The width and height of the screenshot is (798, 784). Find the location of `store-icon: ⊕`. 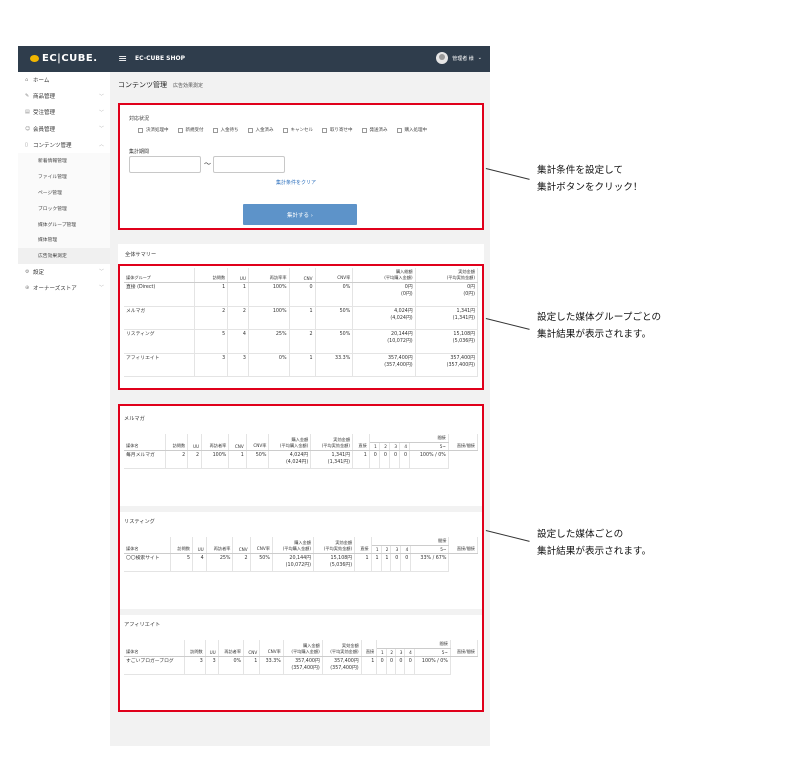

store-icon: ⊕ is located at coordinates (27, 287).